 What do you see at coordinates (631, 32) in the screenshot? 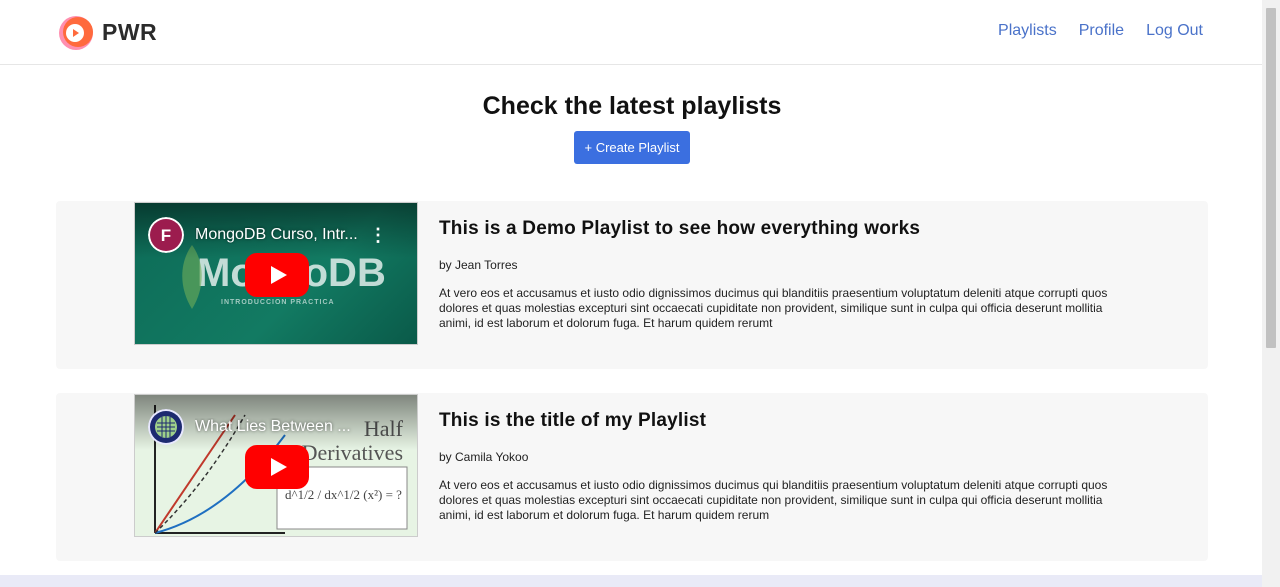
I see `top-navbar: PWR Playlists Profile Log Out` at bounding box center [631, 32].